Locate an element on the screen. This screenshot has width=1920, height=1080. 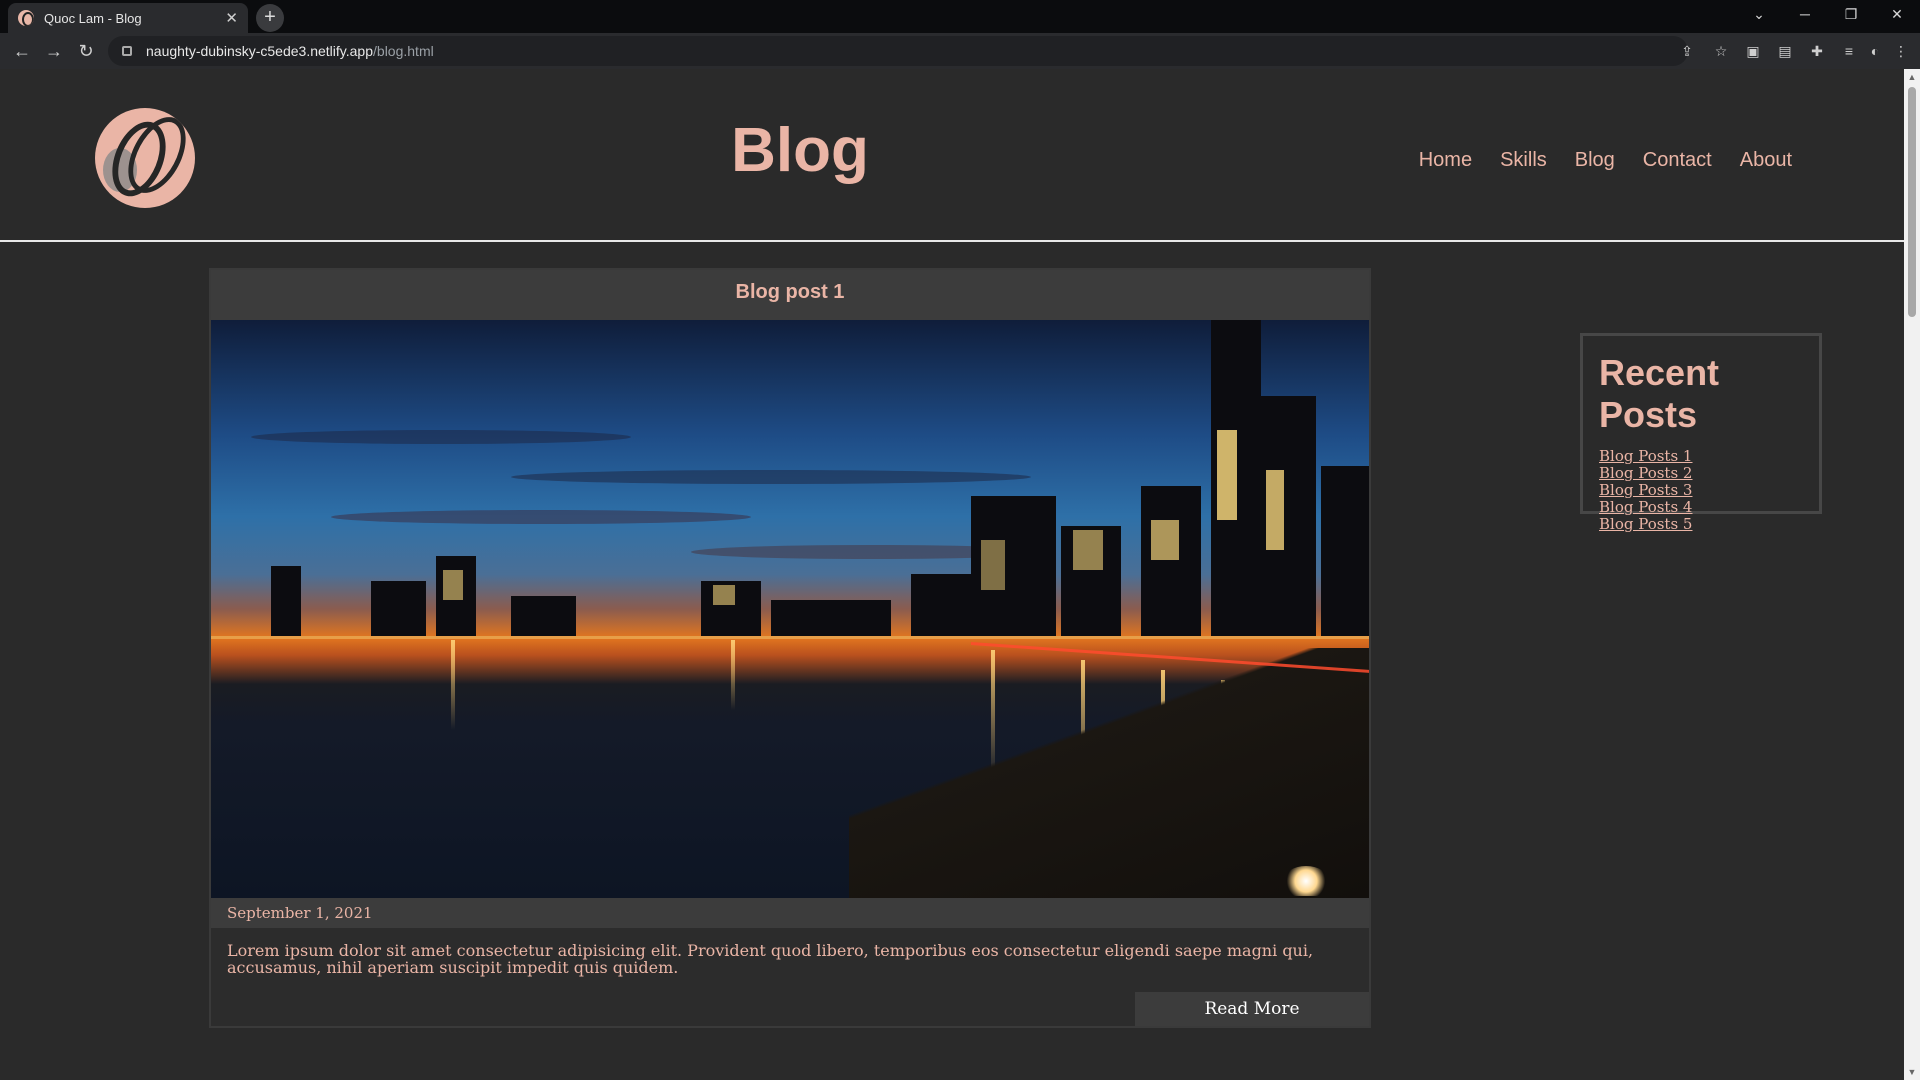
profile-icon: ◐ is located at coordinates (1875, 51).